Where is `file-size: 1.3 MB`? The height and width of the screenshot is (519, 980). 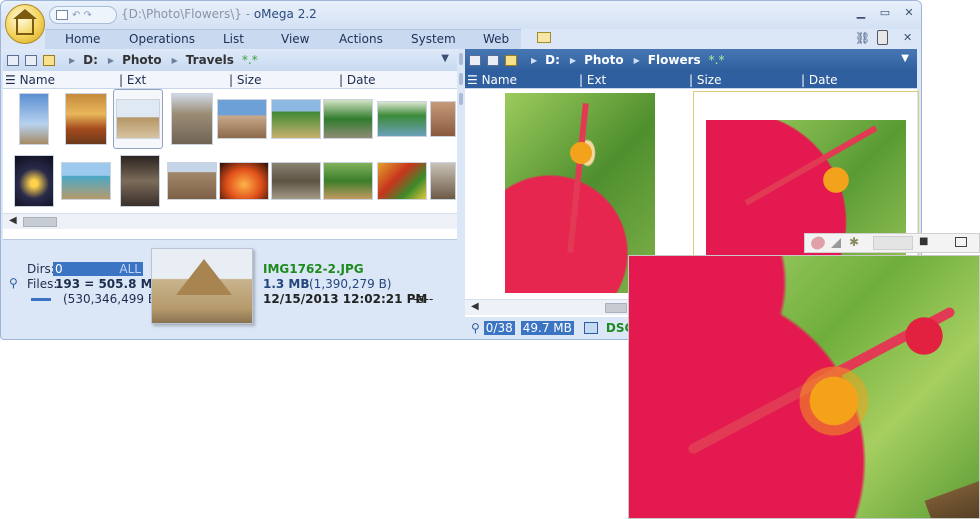
file-size: 1.3 MB is located at coordinates (286, 284).